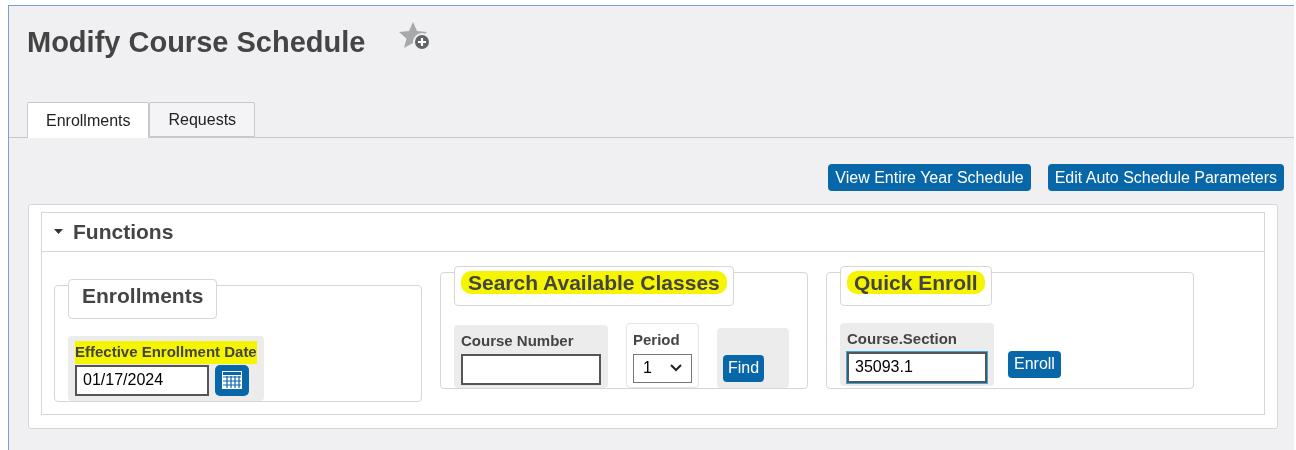 This screenshot has height=450, width=1296. Describe the element at coordinates (656, 340) in the screenshot. I see `field-label: Period` at that location.